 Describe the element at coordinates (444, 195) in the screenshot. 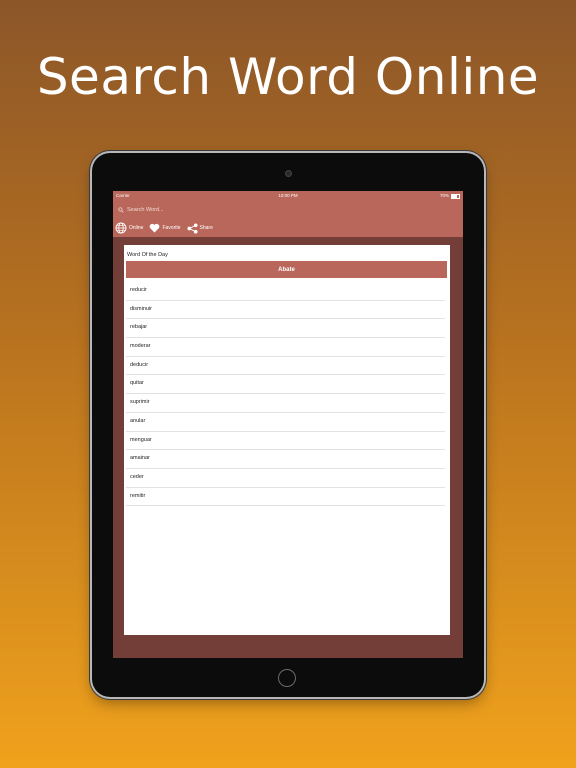

I see `battery-percent: 70%` at that location.